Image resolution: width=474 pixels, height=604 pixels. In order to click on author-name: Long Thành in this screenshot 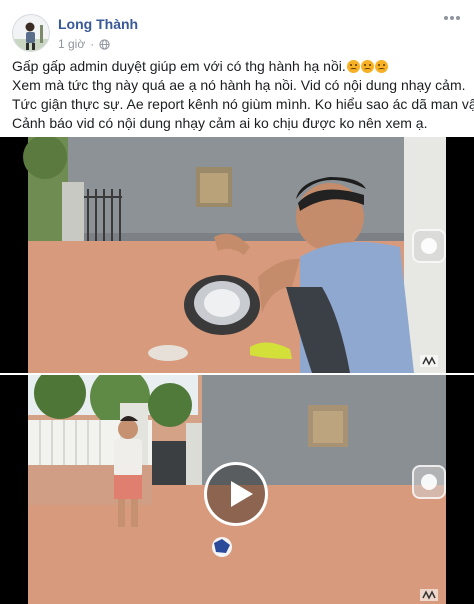, I will do `click(98, 24)`.